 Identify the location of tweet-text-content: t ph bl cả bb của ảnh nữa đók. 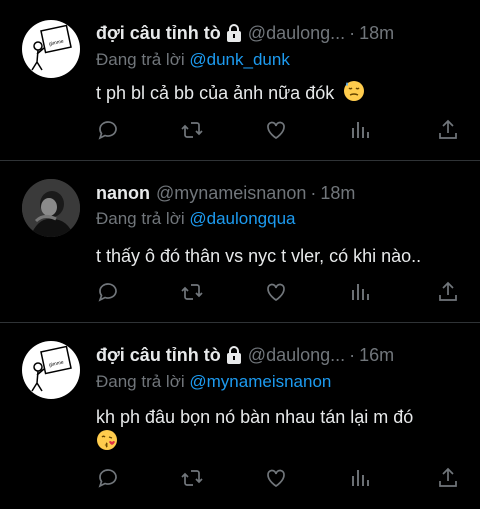
(215, 92).